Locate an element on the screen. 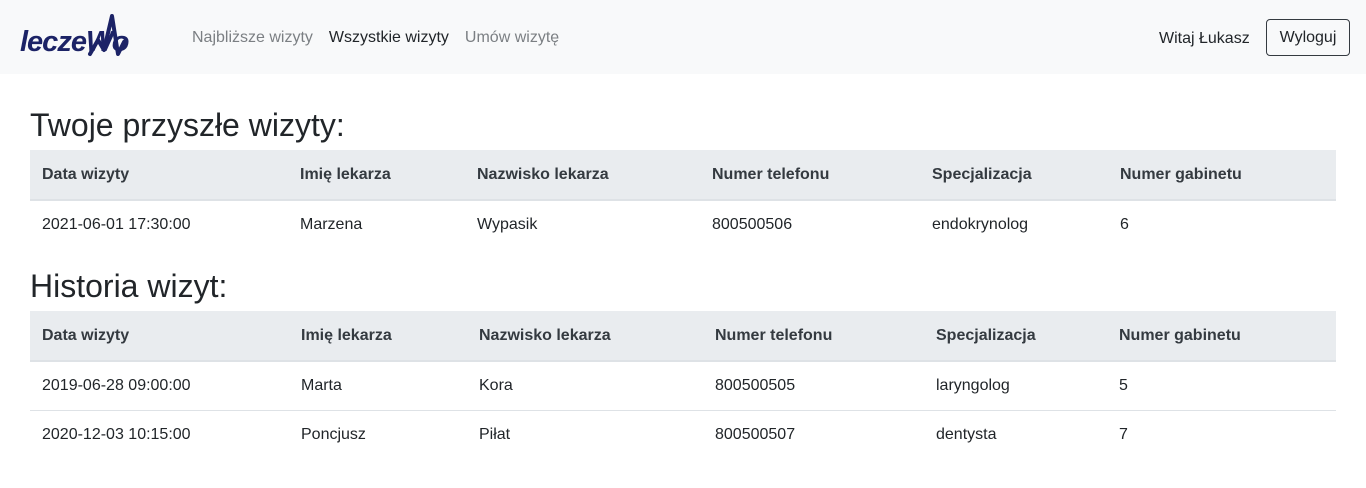  cell-doctor-last-name: Wypasik is located at coordinates (582, 224).